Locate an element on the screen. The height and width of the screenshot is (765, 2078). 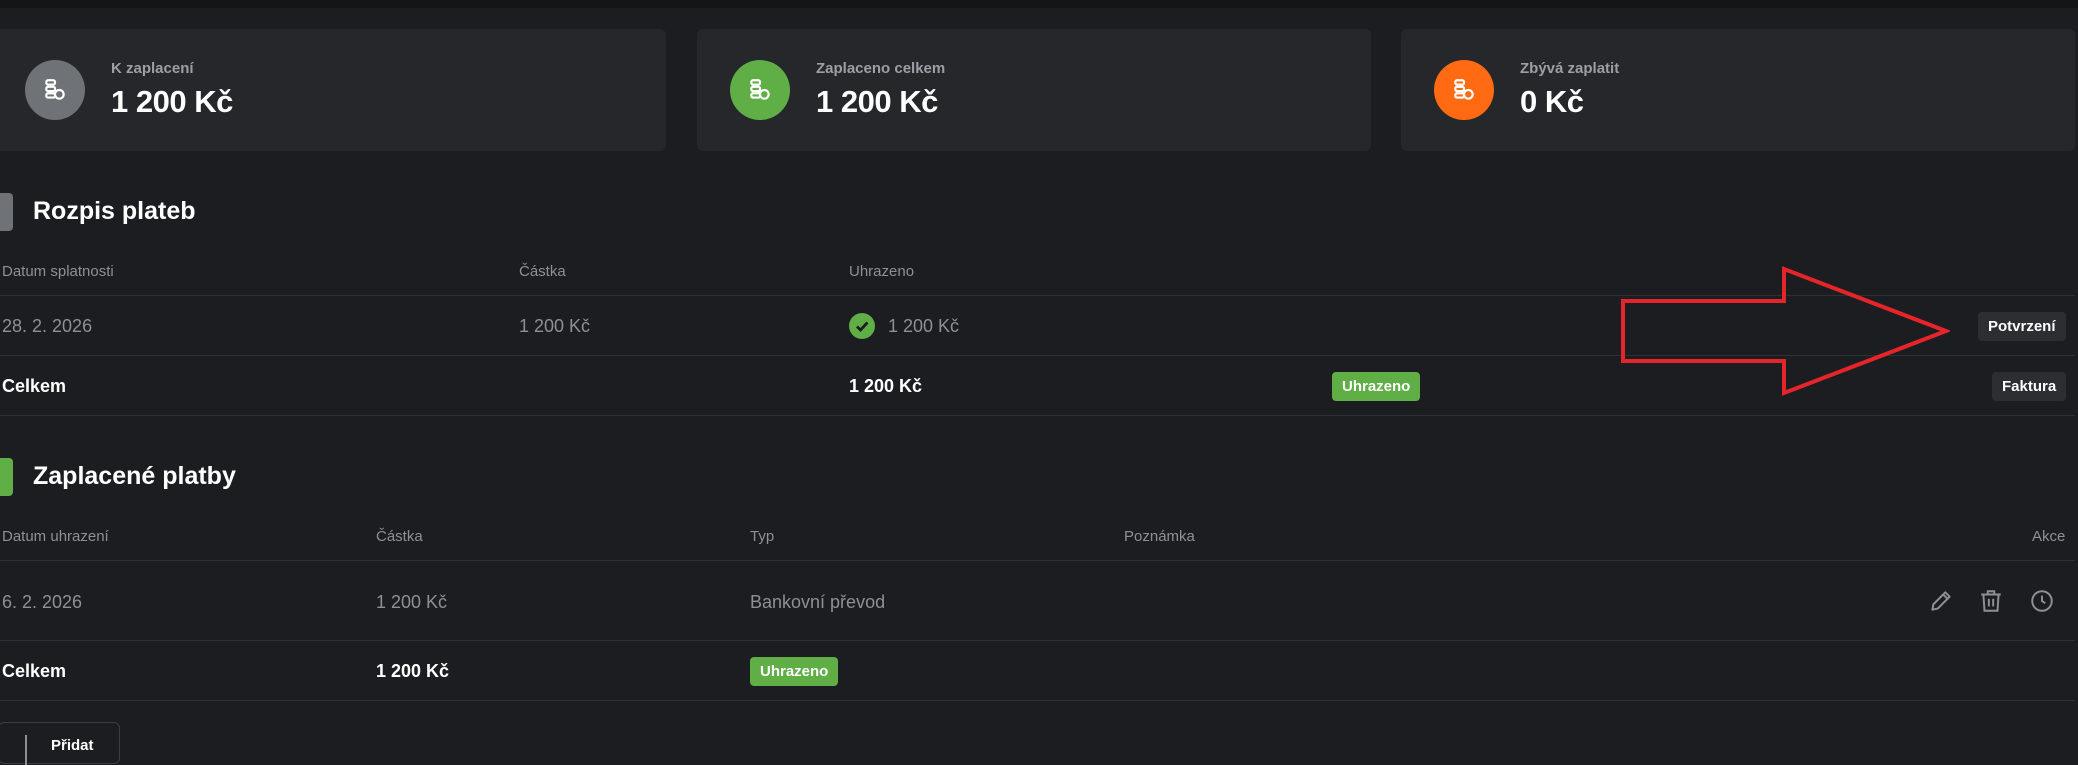
top-bar is located at coordinates (1039, 4).